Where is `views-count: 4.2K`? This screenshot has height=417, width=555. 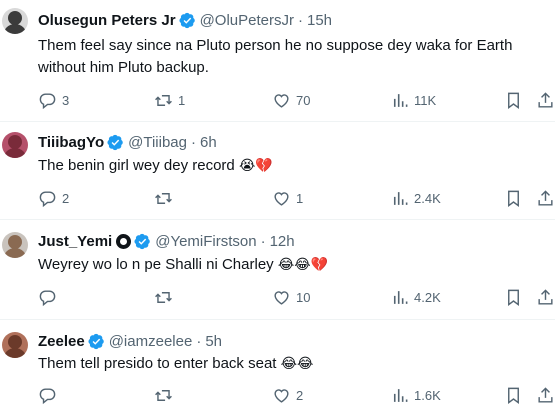
views-count: 4.2K is located at coordinates (427, 297).